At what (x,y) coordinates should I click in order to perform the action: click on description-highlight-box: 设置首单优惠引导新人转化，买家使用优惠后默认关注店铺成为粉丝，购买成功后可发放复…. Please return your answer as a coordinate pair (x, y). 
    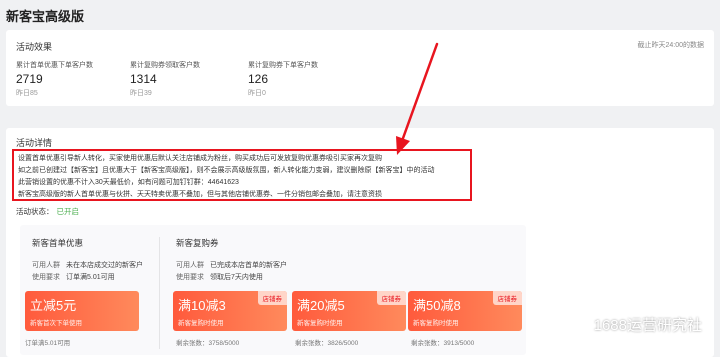
    Looking at the image, I should click on (242, 175).